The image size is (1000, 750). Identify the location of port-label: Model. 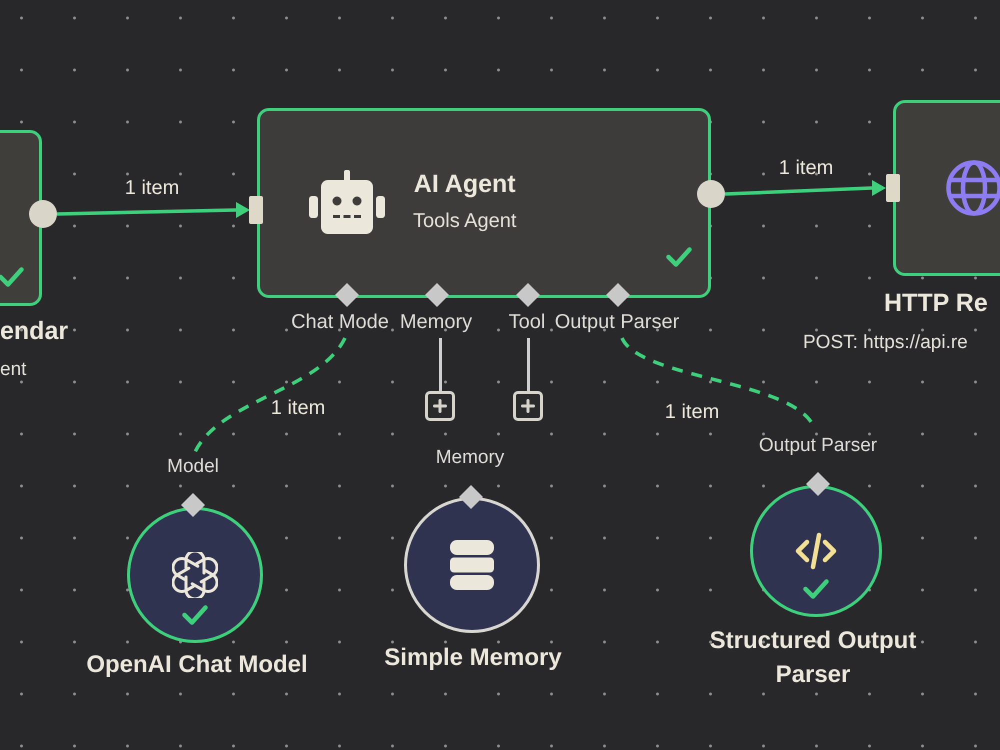
(193, 467).